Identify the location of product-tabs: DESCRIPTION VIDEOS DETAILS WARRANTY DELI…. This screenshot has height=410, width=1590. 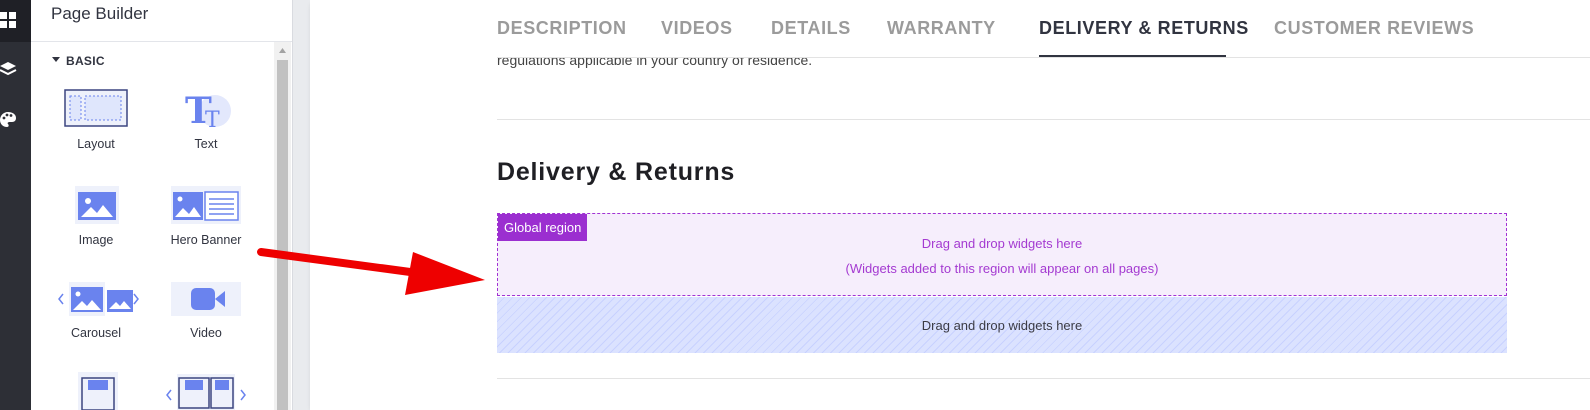
(1043, 29).